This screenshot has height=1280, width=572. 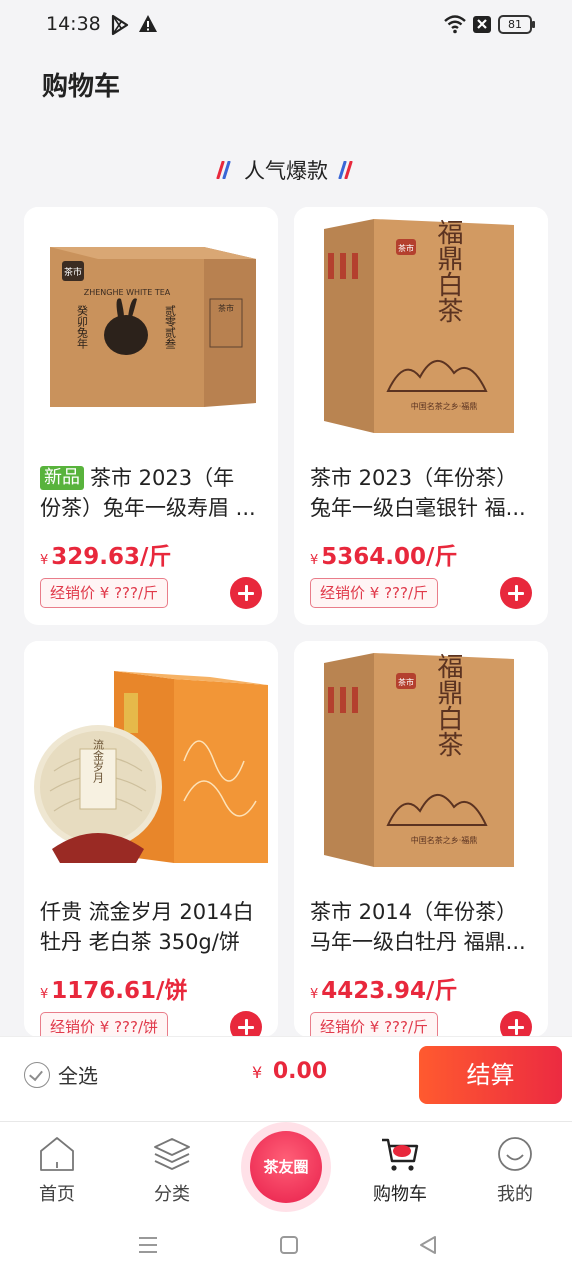 I want to click on price-value: 1176.61/饼, so click(x=119, y=991).